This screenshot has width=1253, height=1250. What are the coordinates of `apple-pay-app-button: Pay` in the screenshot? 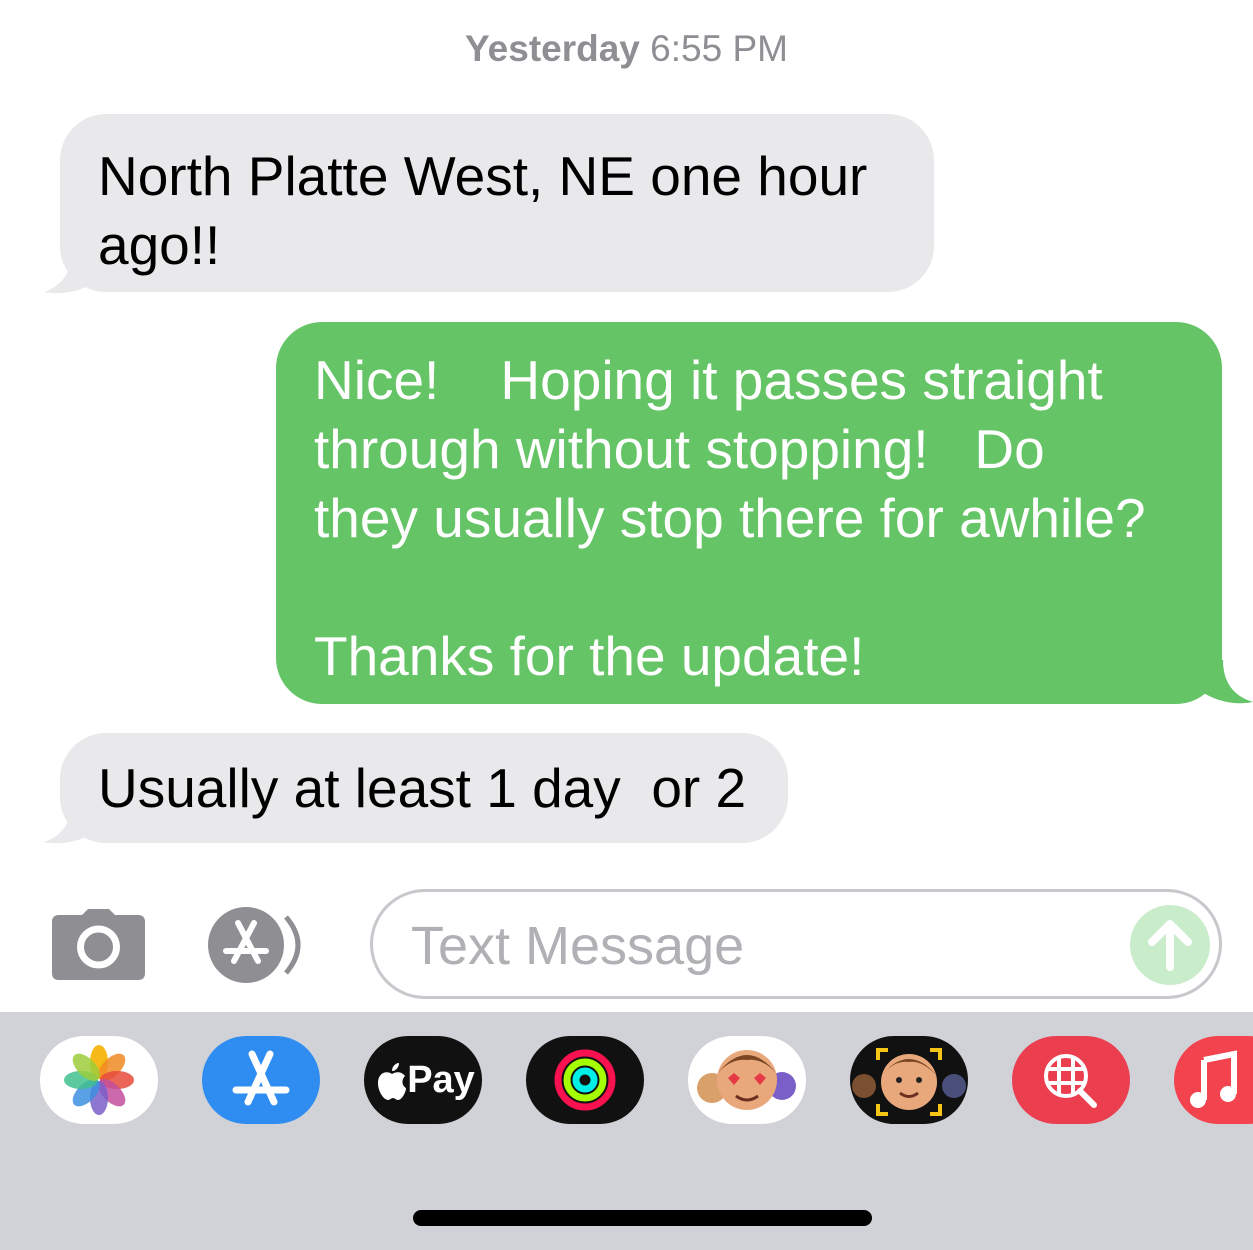 It's located at (423, 1080).